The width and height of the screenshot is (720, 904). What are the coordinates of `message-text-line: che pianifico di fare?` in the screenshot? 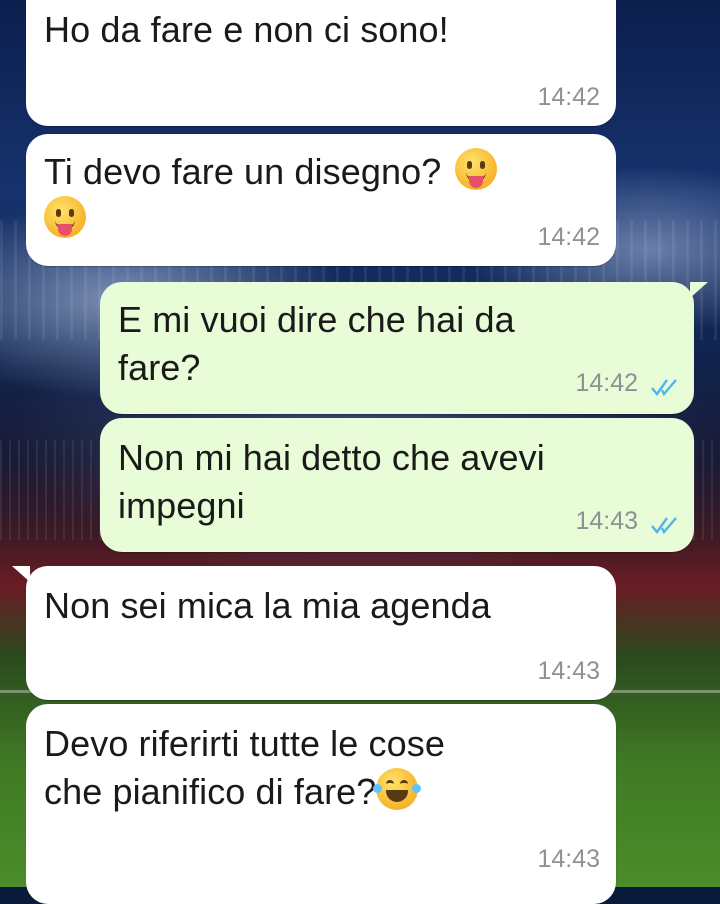 It's located at (210, 791).